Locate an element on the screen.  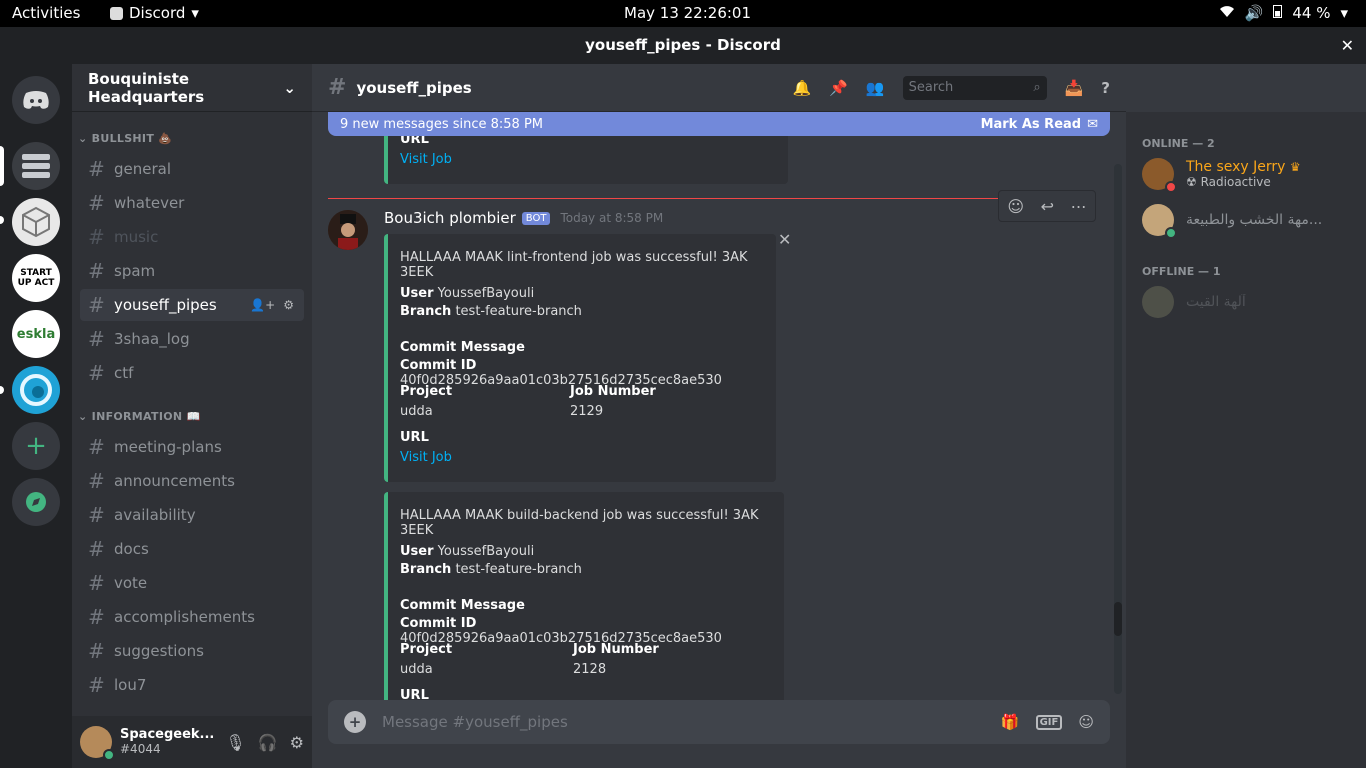
offline-category: OFFLINE — 1 is located at coordinates (1181, 271).